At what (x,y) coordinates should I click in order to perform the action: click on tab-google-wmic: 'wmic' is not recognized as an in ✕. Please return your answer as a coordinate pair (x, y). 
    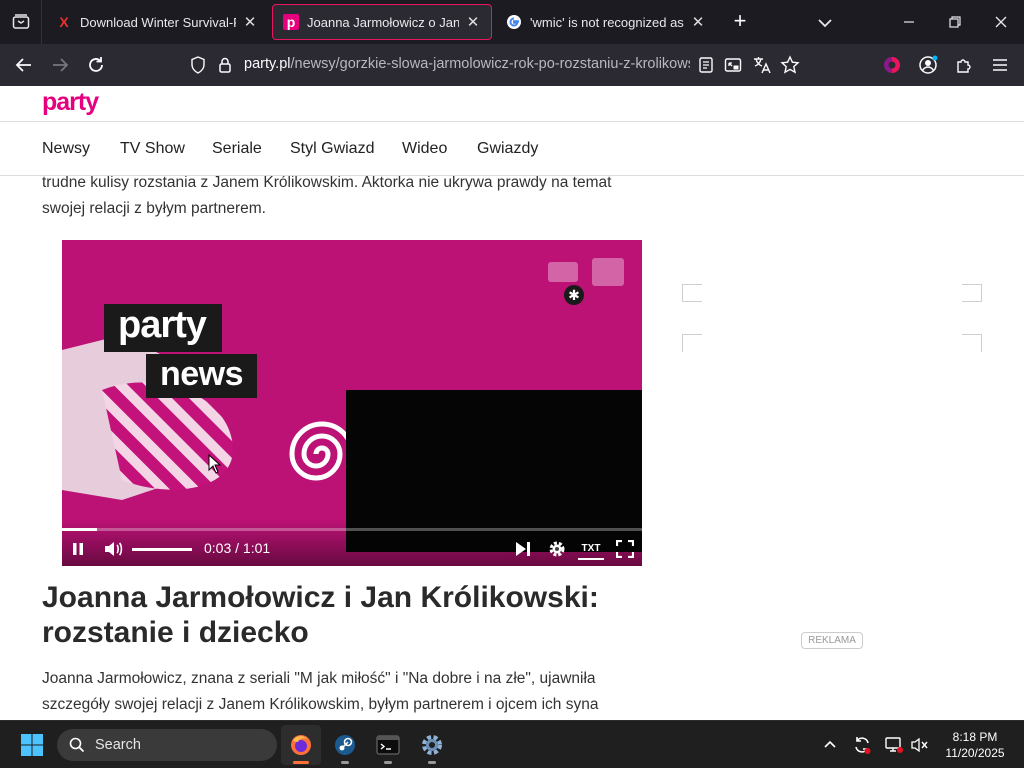
    Looking at the image, I should click on (606, 22).